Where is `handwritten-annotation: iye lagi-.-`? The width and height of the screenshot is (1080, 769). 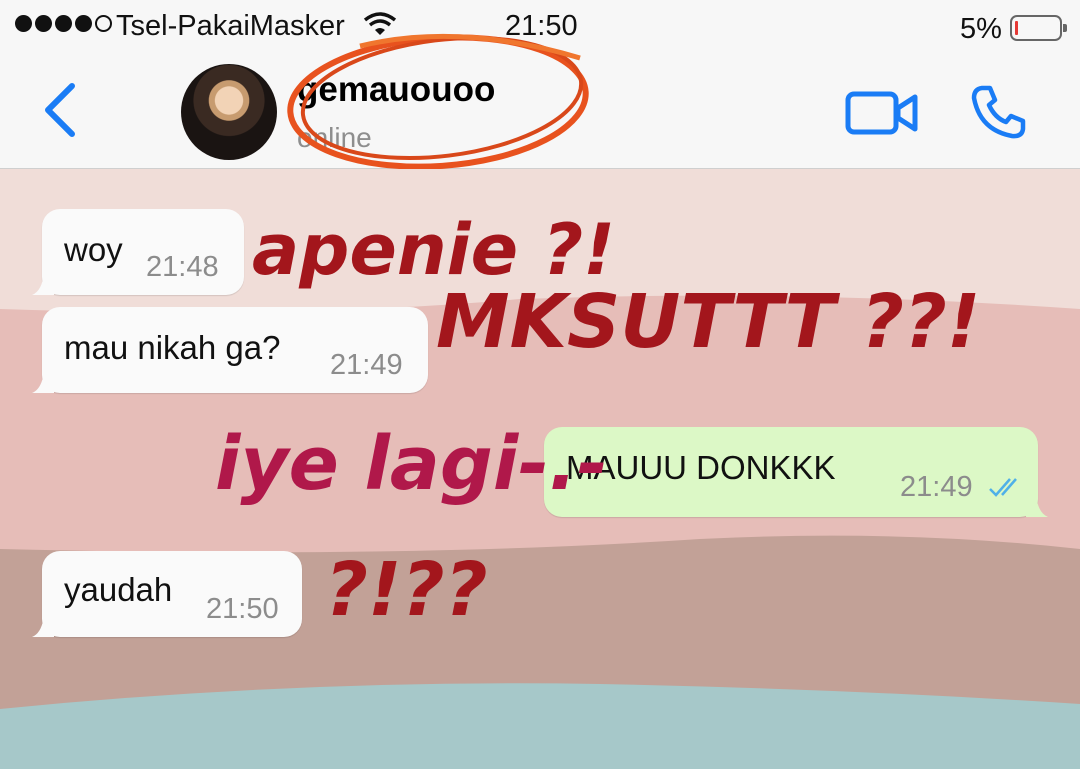
handwritten-annotation: iye lagi-.- is located at coordinates (411, 464).